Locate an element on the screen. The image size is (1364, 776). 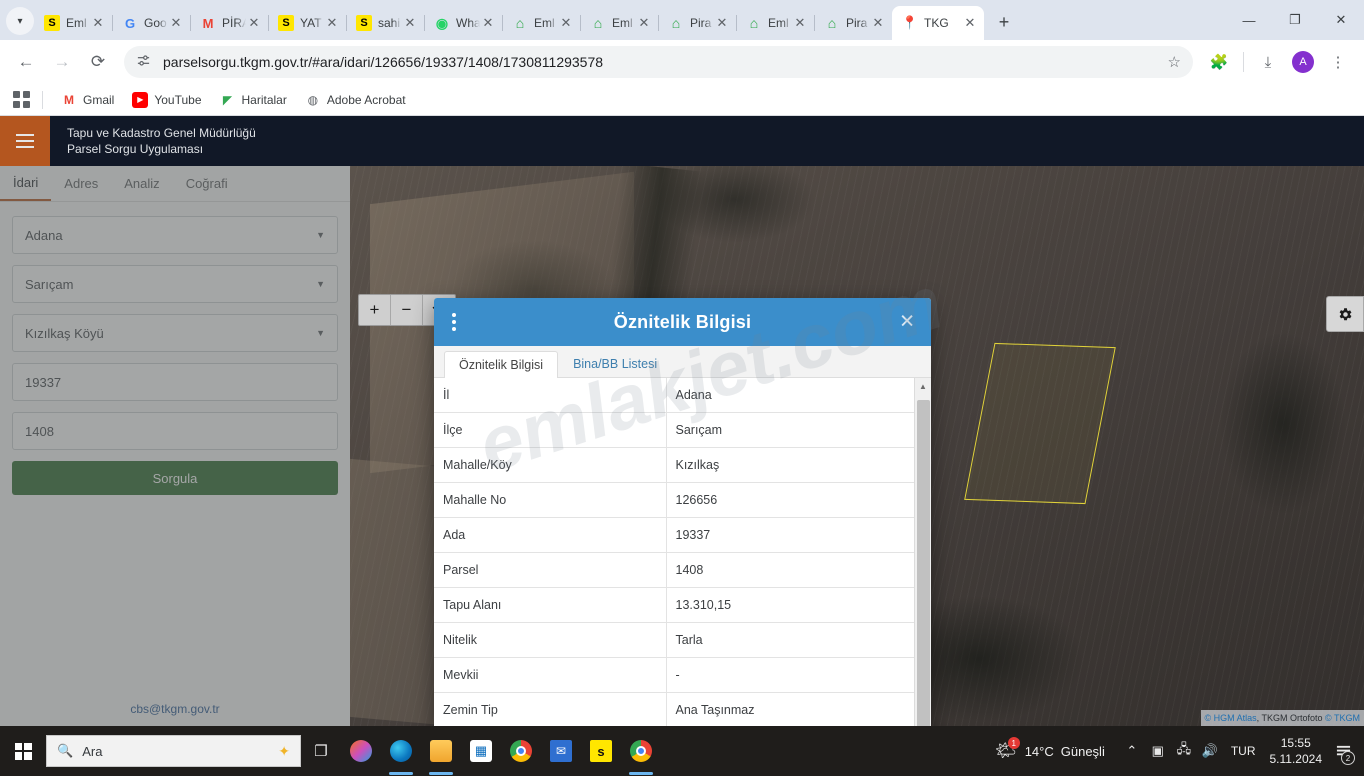
copilot-icon is located at coordinates (361, 751).